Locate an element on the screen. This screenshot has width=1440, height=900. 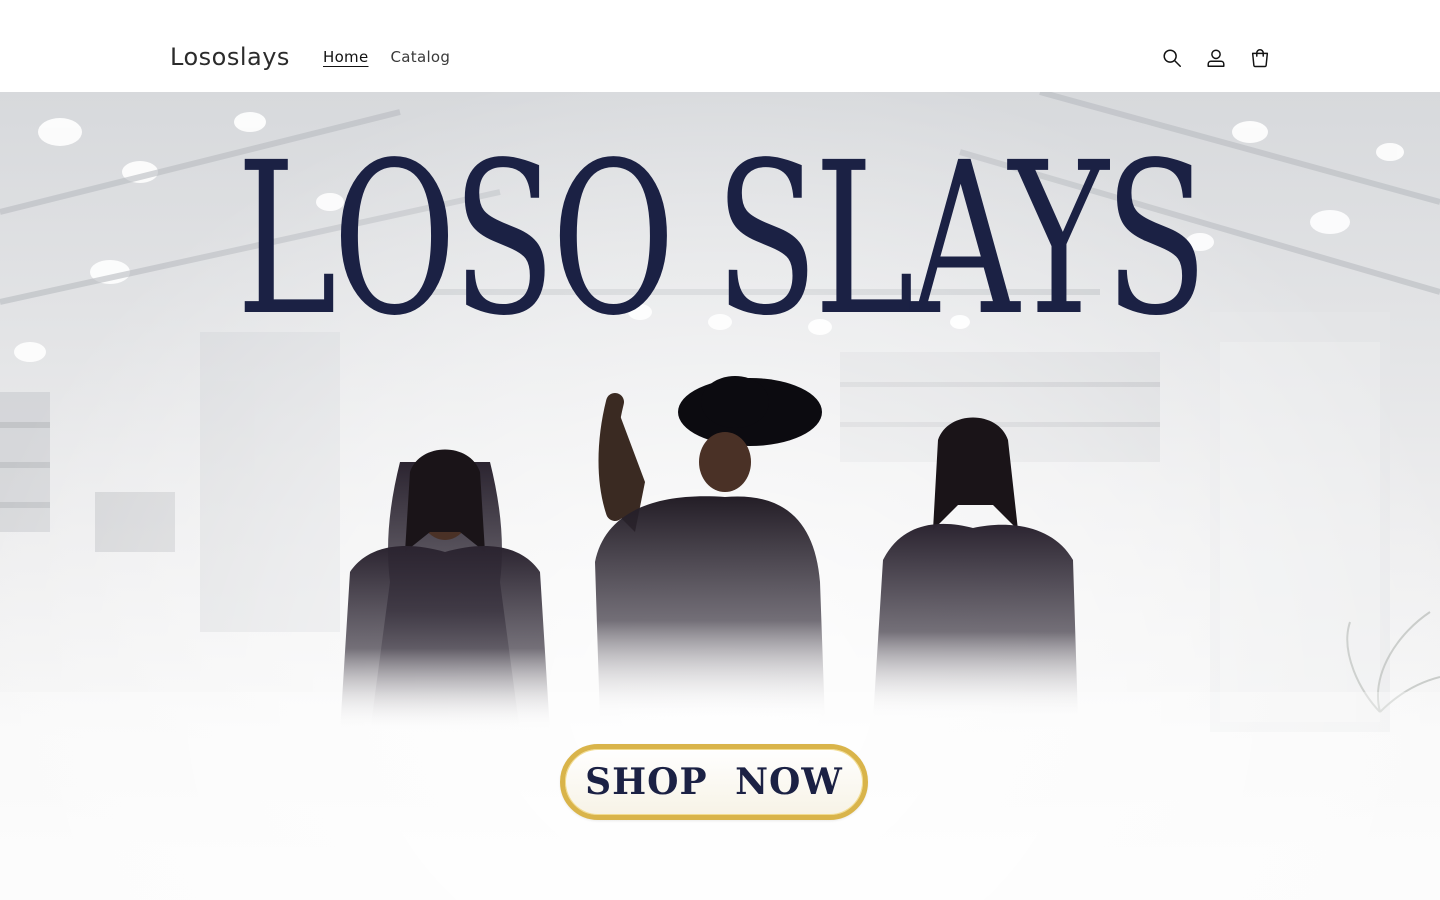
shop-now-label: SHOP NOW is located at coordinates (714, 782).